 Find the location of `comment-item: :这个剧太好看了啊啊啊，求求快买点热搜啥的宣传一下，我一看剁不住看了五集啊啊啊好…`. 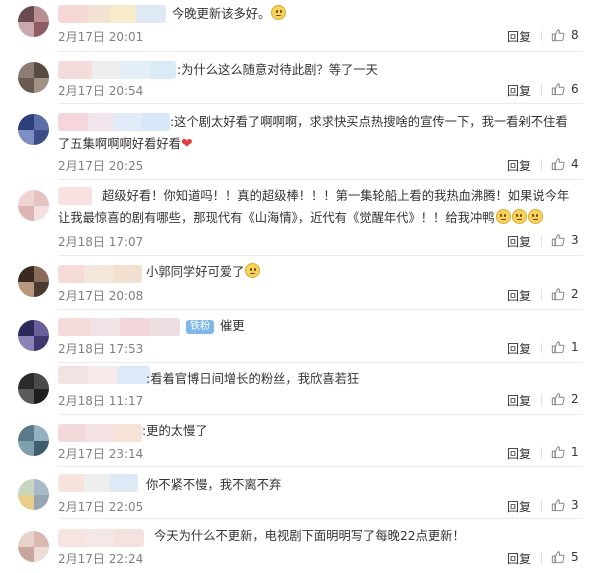

comment-item: :这个剧太好看了啊啊啊，求求快买点热搜啥的宣传一下，我一看剁不住看了五集啊啊啊好… is located at coordinates (296, 142).